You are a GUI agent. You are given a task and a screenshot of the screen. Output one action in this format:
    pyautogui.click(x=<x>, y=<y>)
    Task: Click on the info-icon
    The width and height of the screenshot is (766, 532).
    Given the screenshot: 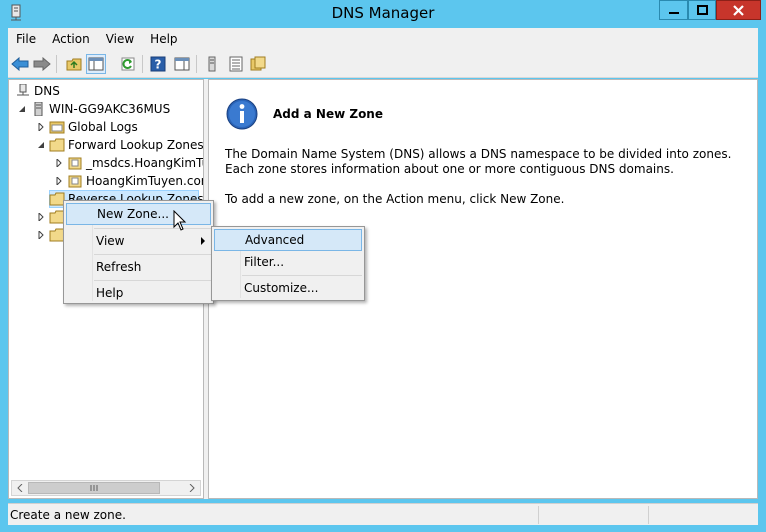 What is the action you would take?
    pyautogui.click(x=242, y=114)
    